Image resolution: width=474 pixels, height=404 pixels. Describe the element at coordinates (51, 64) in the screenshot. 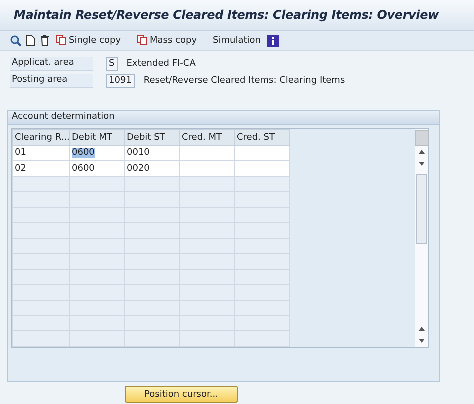

I see `field-label: Applicat. area` at that location.